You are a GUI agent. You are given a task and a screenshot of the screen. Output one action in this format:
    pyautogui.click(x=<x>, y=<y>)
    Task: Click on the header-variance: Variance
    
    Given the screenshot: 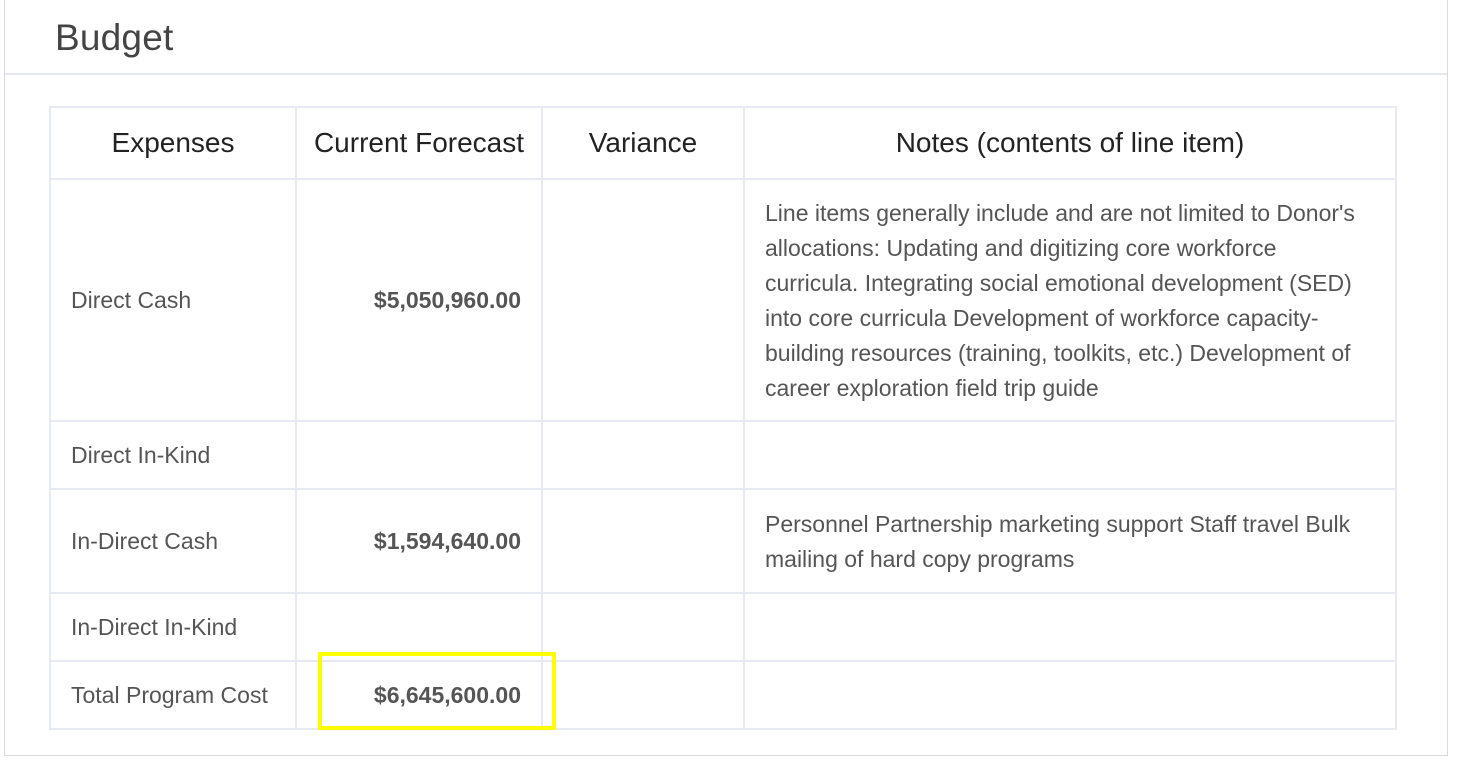 What is the action you would take?
    pyautogui.click(x=643, y=143)
    